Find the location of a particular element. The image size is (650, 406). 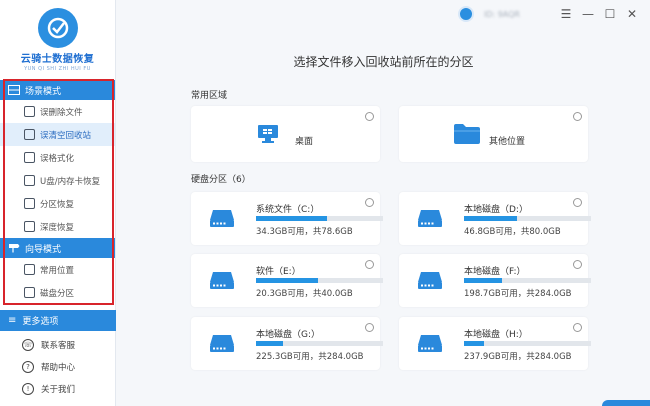

drive-capacity: 225.3GB可用，共284.0GB is located at coordinates (310, 357).